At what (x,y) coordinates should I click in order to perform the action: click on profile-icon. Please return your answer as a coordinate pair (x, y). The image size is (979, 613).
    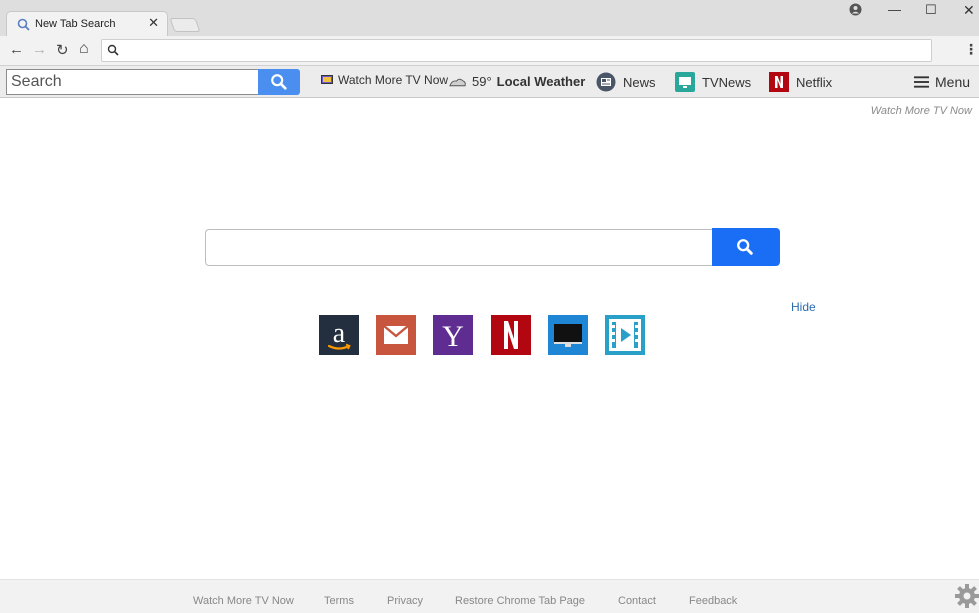
    Looking at the image, I should click on (855, 9).